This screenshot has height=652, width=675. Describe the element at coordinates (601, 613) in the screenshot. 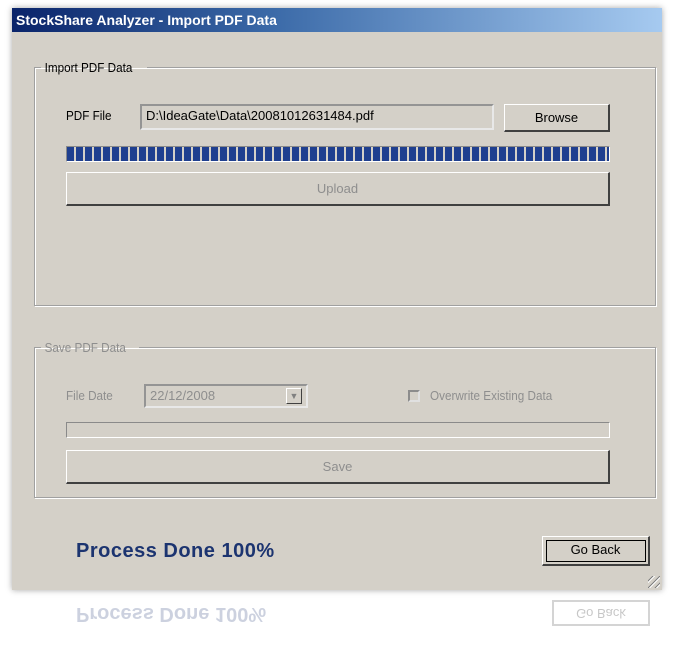

I see `reflection-go-back: Go Back` at that location.